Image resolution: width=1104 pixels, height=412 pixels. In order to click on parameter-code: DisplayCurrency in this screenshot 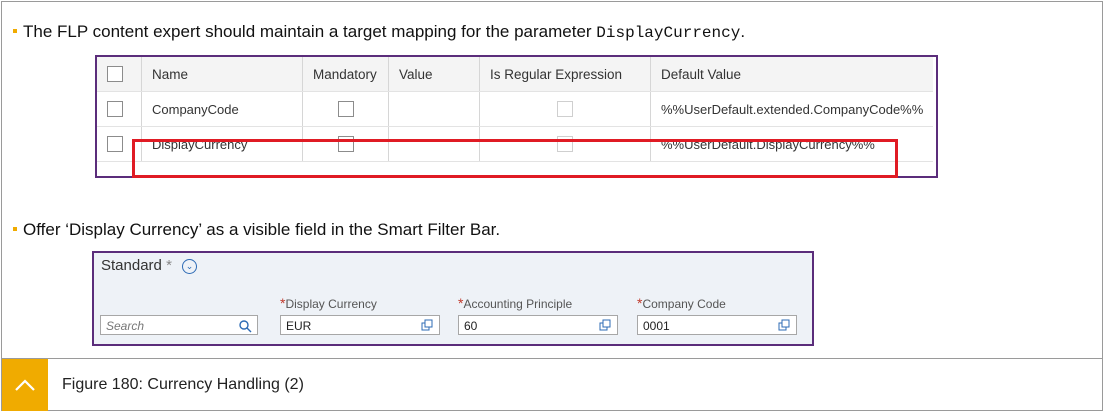, I will do `click(668, 33)`.